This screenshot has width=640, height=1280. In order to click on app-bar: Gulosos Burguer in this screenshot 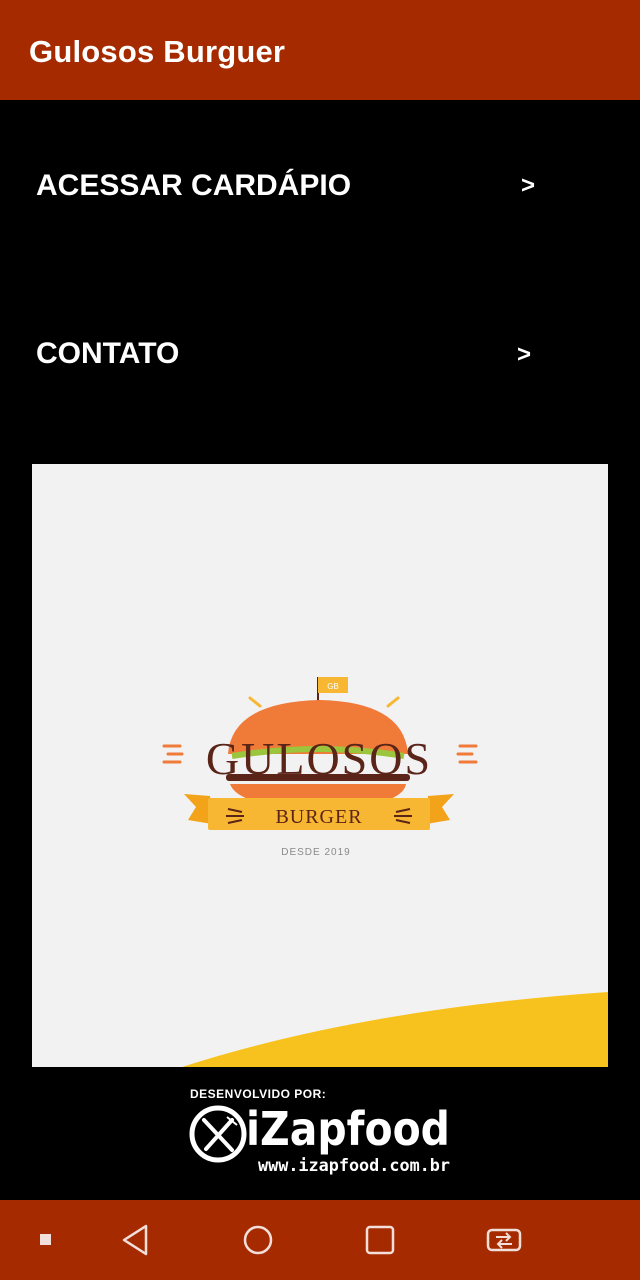, I will do `click(320, 50)`.